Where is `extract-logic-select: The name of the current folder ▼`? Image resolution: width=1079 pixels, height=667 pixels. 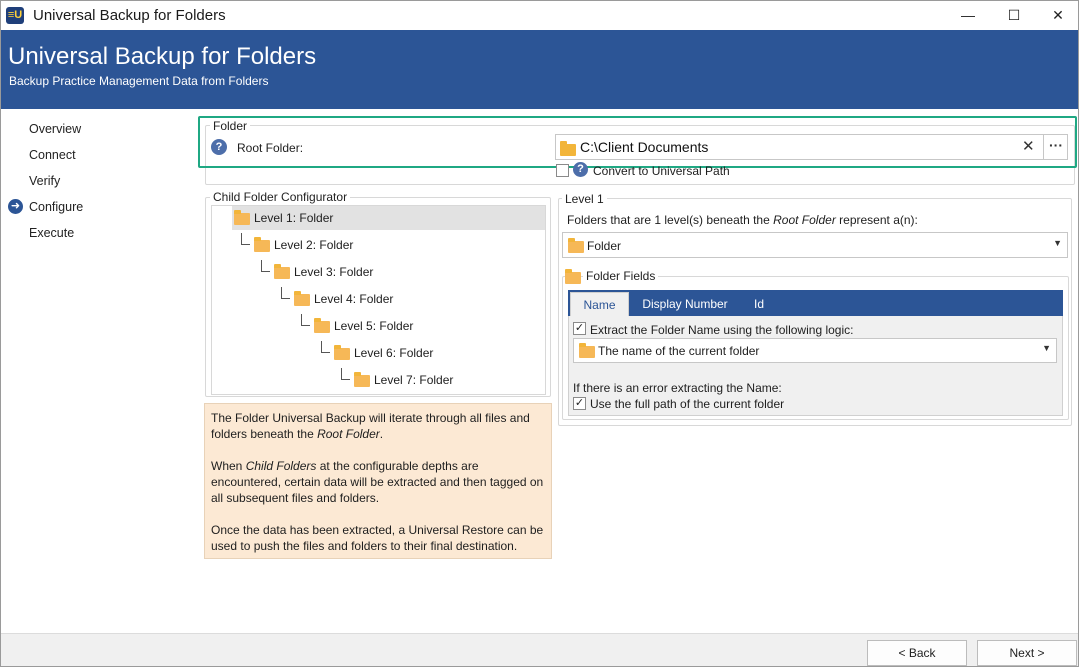
extract-logic-select: The name of the current folder ▼ is located at coordinates (815, 350).